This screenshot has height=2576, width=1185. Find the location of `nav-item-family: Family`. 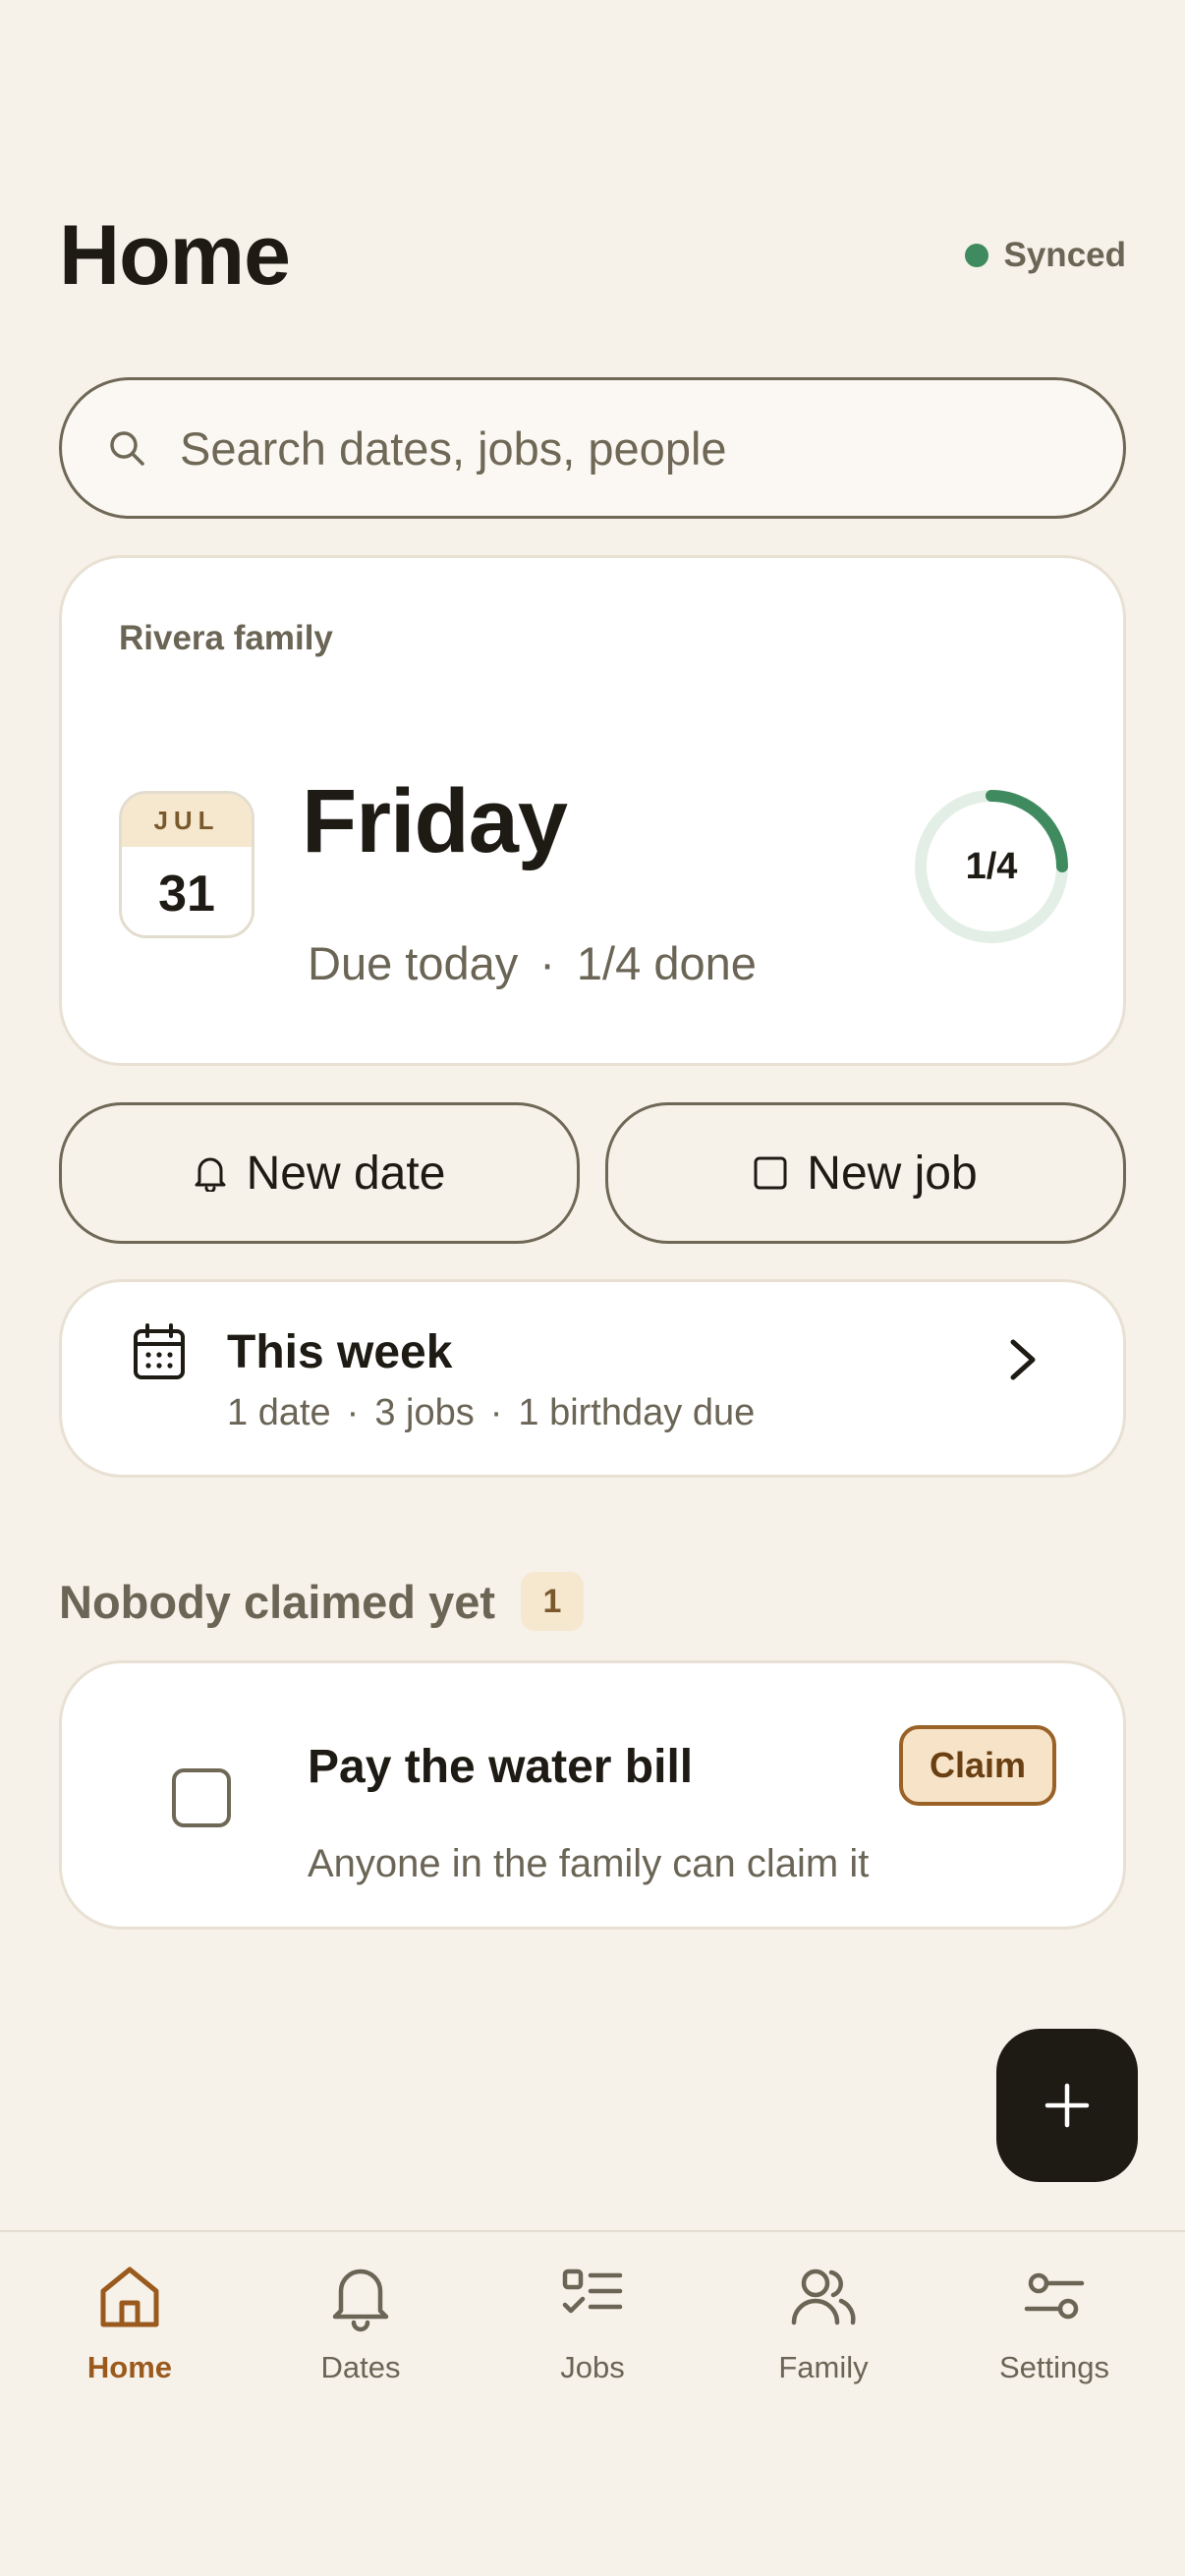

nav-item-family: Family is located at coordinates (823, 2337).